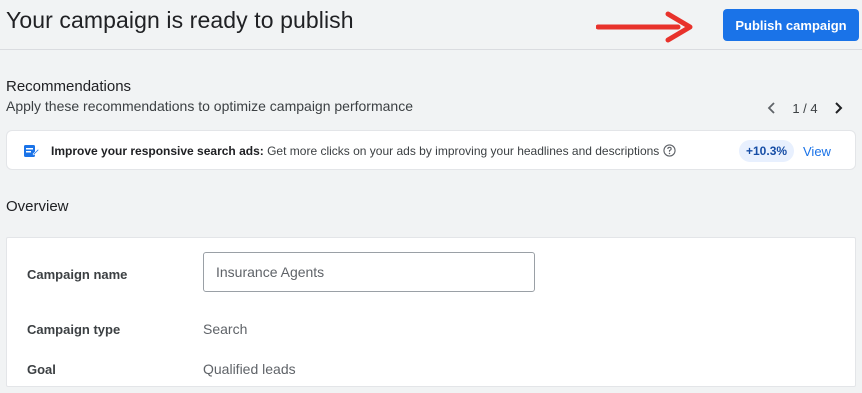 The height and width of the screenshot is (393, 862). Describe the element at coordinates (791, 25) in the screenshot. I see `publish-campaign-button: Publish campaign` at that location.